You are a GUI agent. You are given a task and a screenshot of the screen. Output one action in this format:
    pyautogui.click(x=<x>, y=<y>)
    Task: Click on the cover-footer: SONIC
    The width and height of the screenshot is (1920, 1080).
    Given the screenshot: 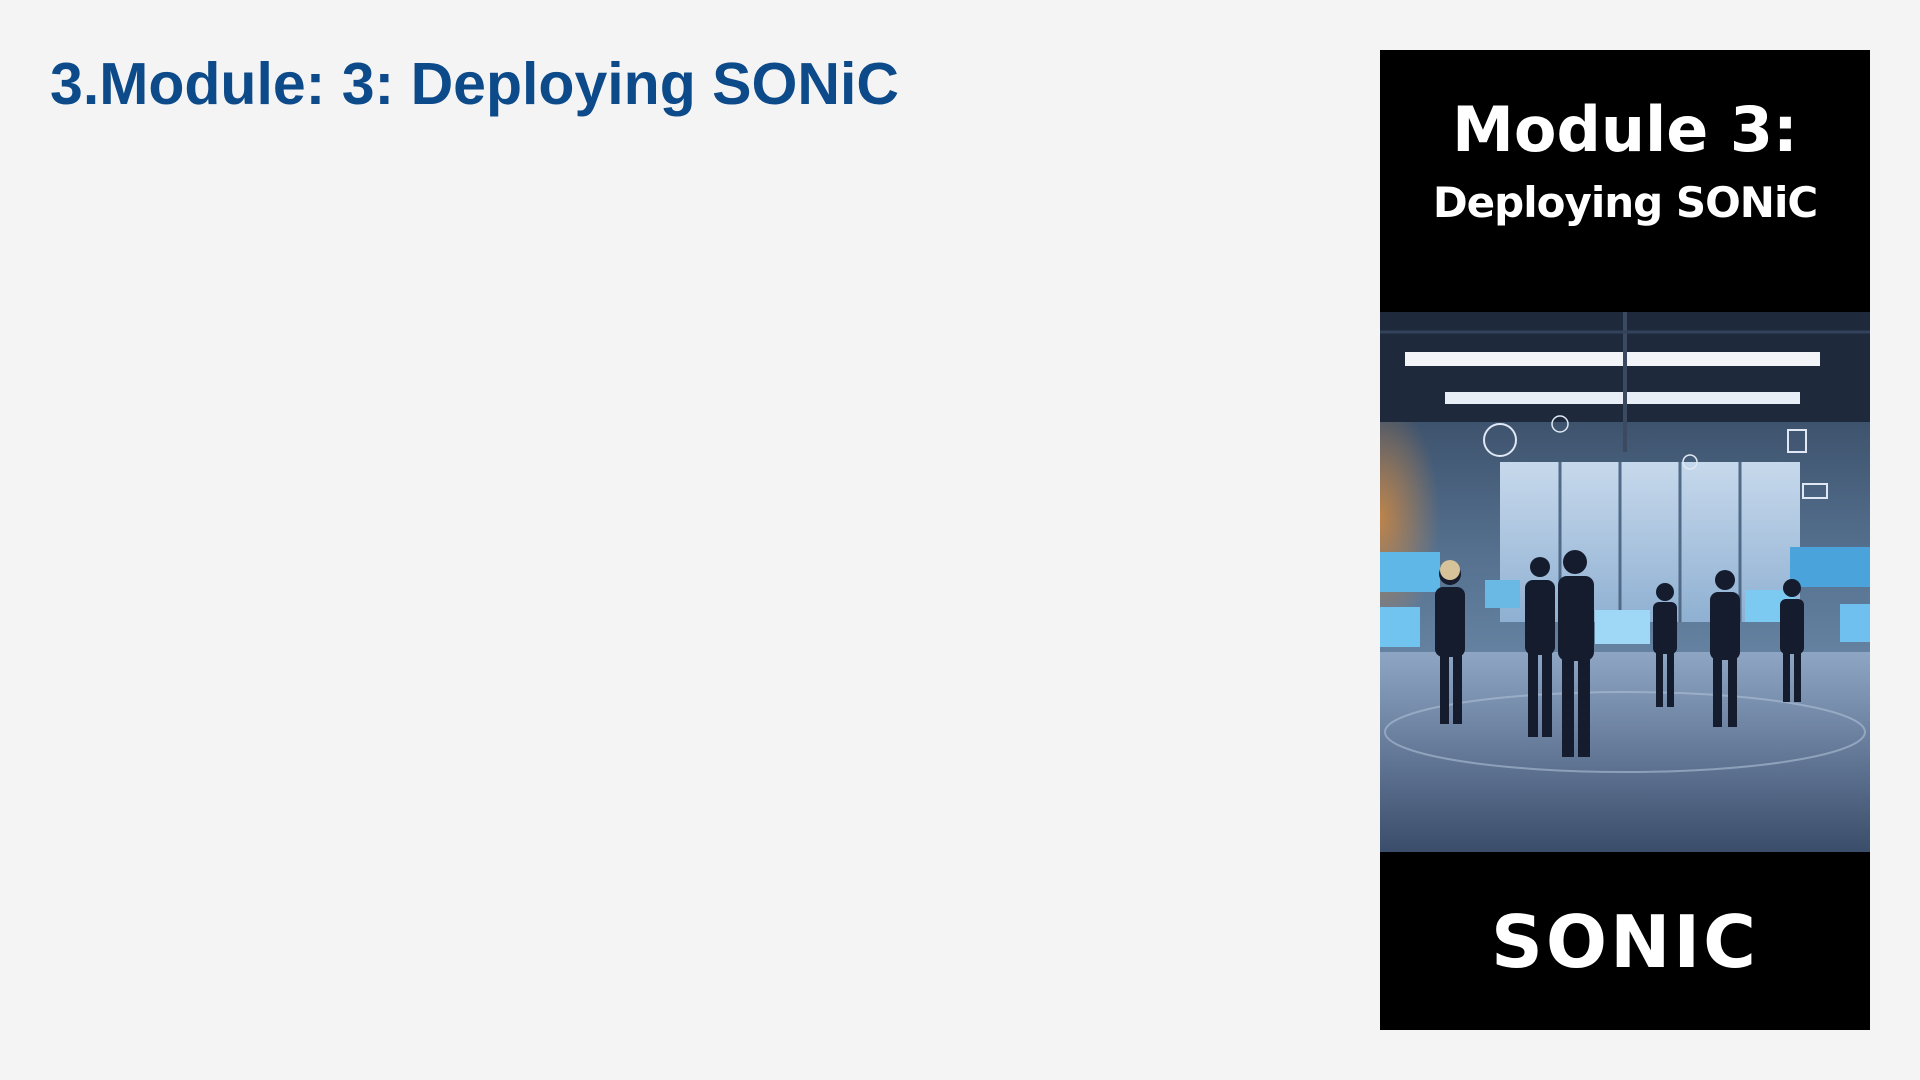 What is the action you would take?
    pyautogui.click(x=1625, y=941)
    